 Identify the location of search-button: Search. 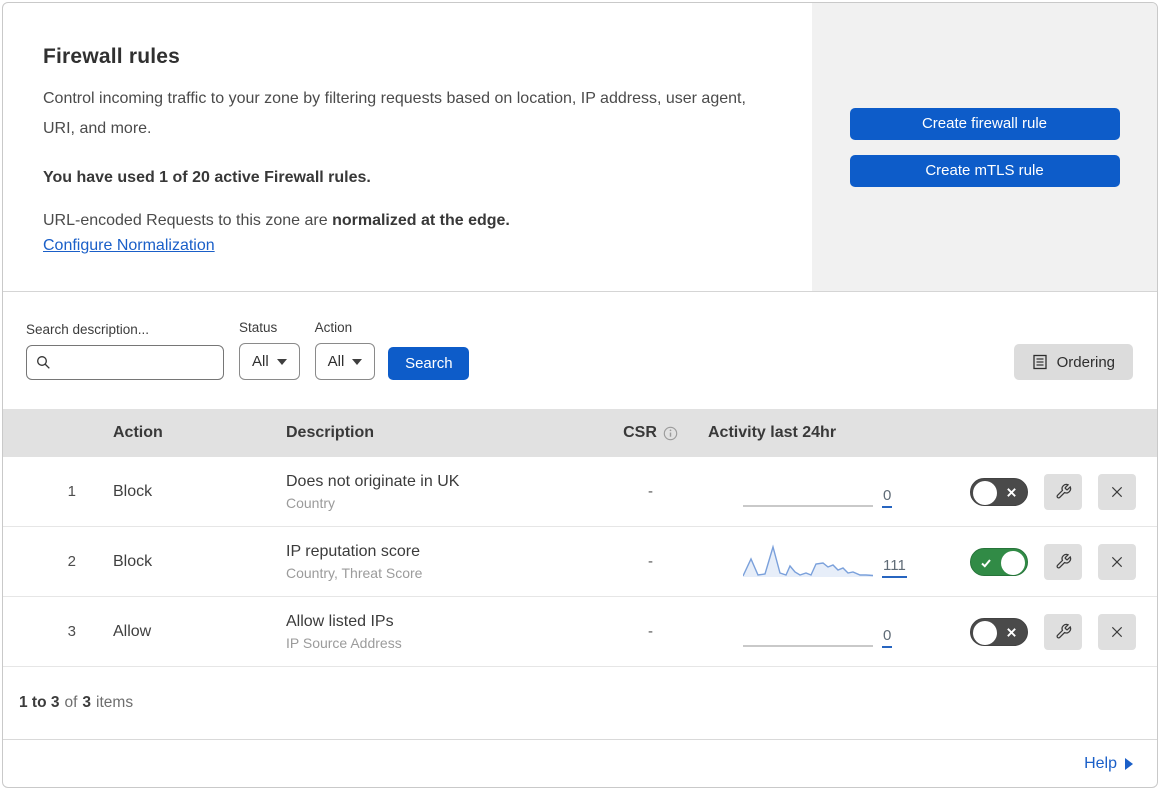
(429, 363).